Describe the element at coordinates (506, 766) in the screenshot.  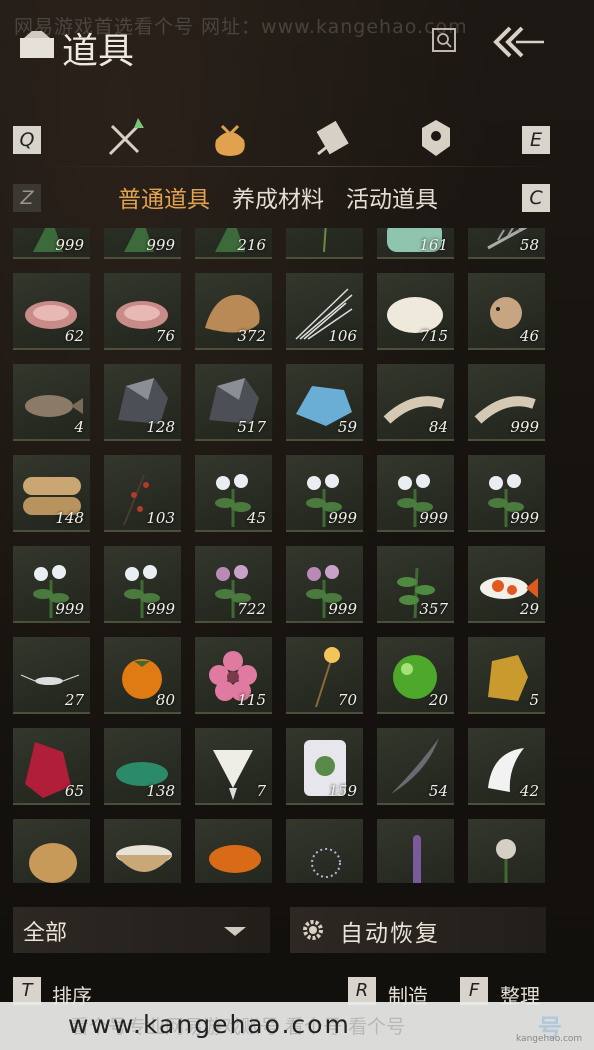
I see `item-slot: 42` at that location.